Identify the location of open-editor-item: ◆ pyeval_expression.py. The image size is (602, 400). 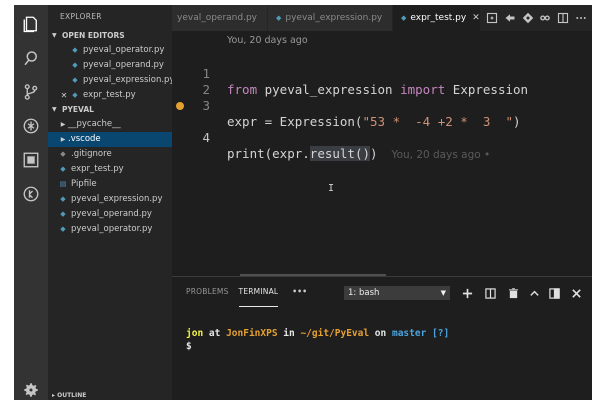
(110, 80).